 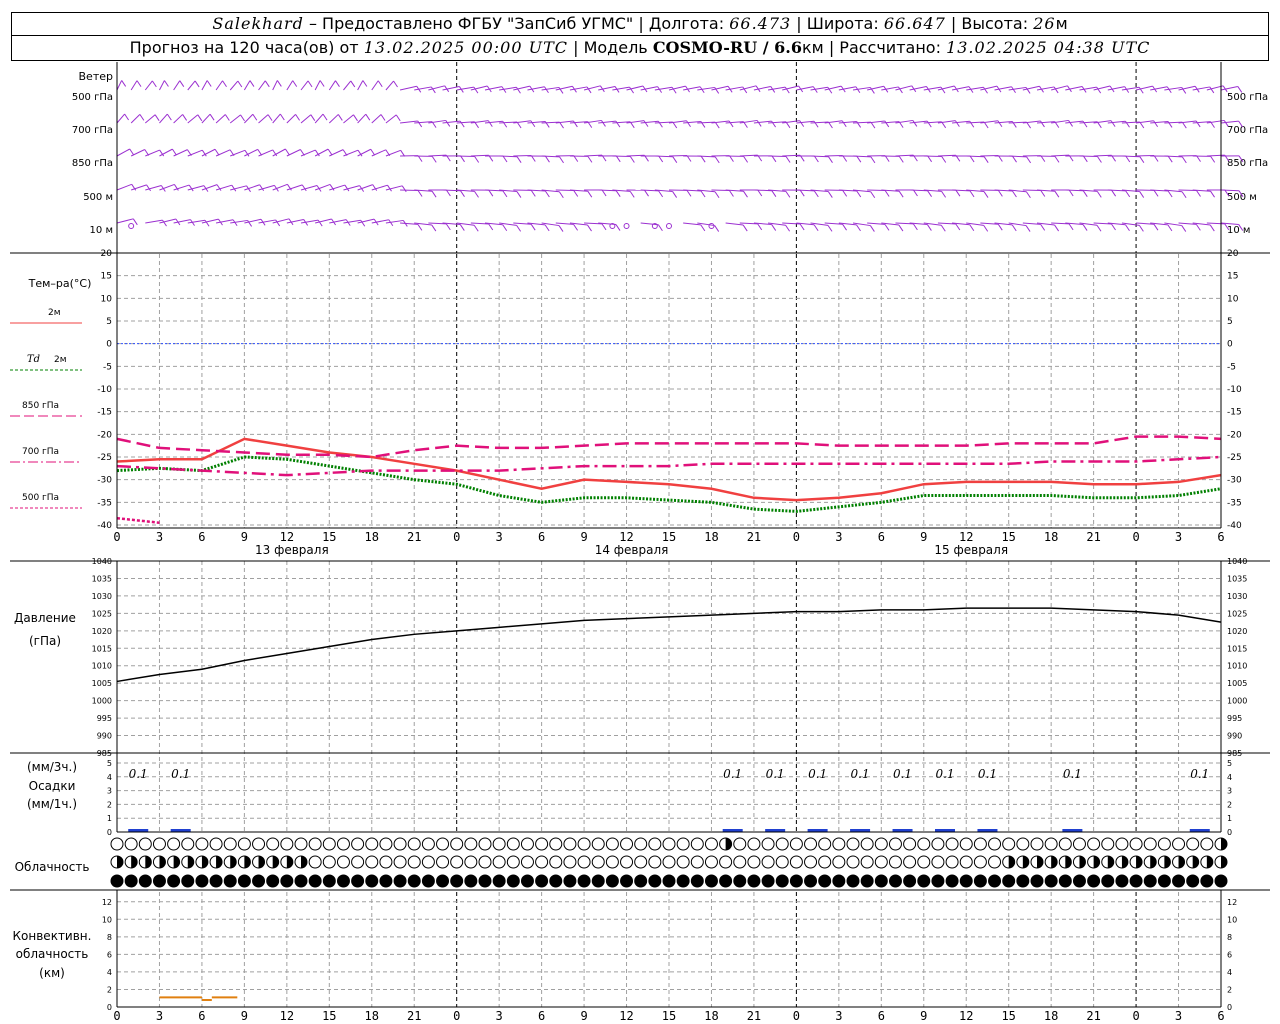 I want to click on x-tick-conv: 12, so click(x=287, y=1016).